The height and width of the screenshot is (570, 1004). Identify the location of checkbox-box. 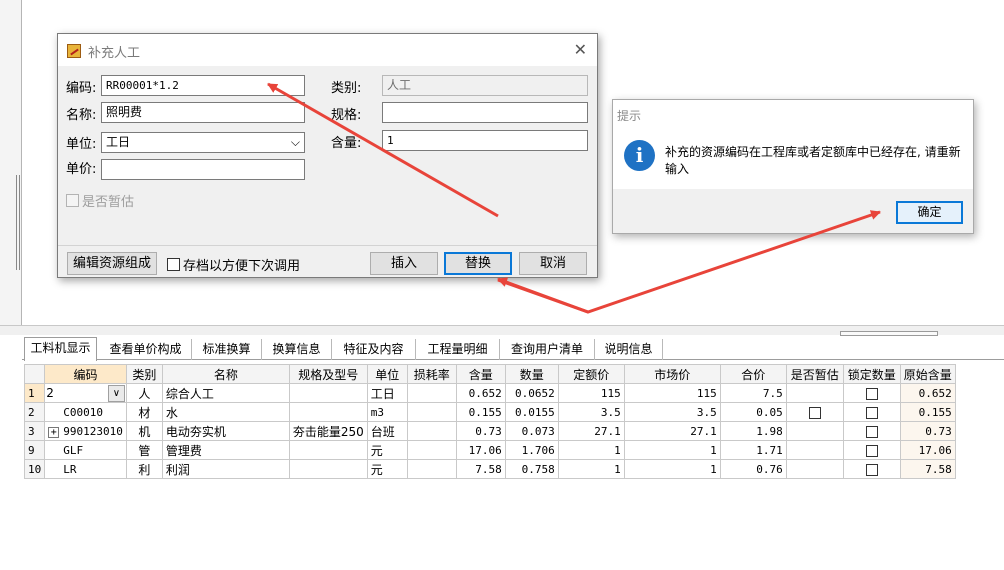
(173, 264).